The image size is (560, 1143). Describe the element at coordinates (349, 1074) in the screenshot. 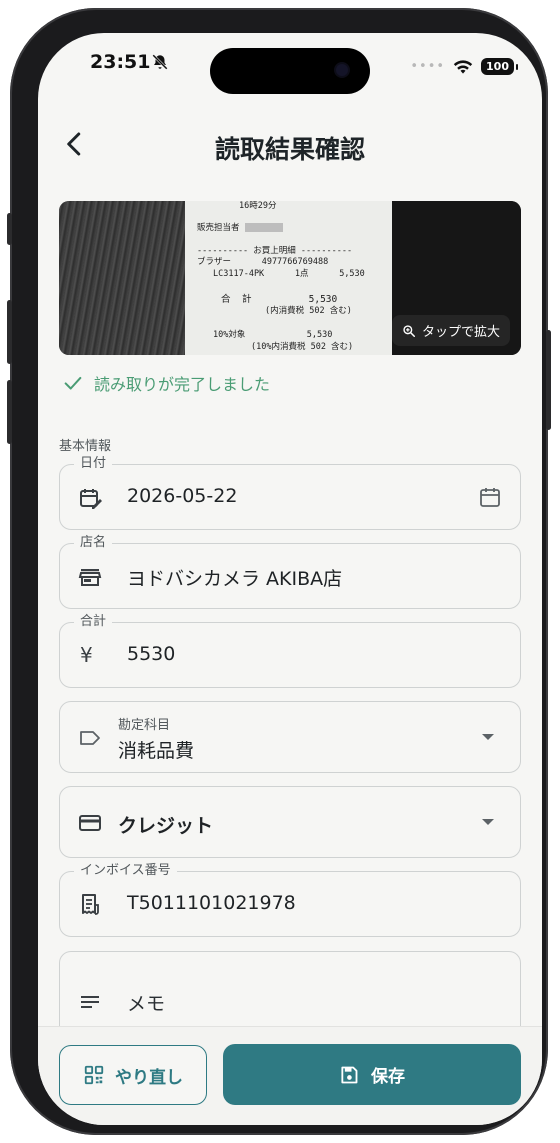

I see `save-icon` at that location.